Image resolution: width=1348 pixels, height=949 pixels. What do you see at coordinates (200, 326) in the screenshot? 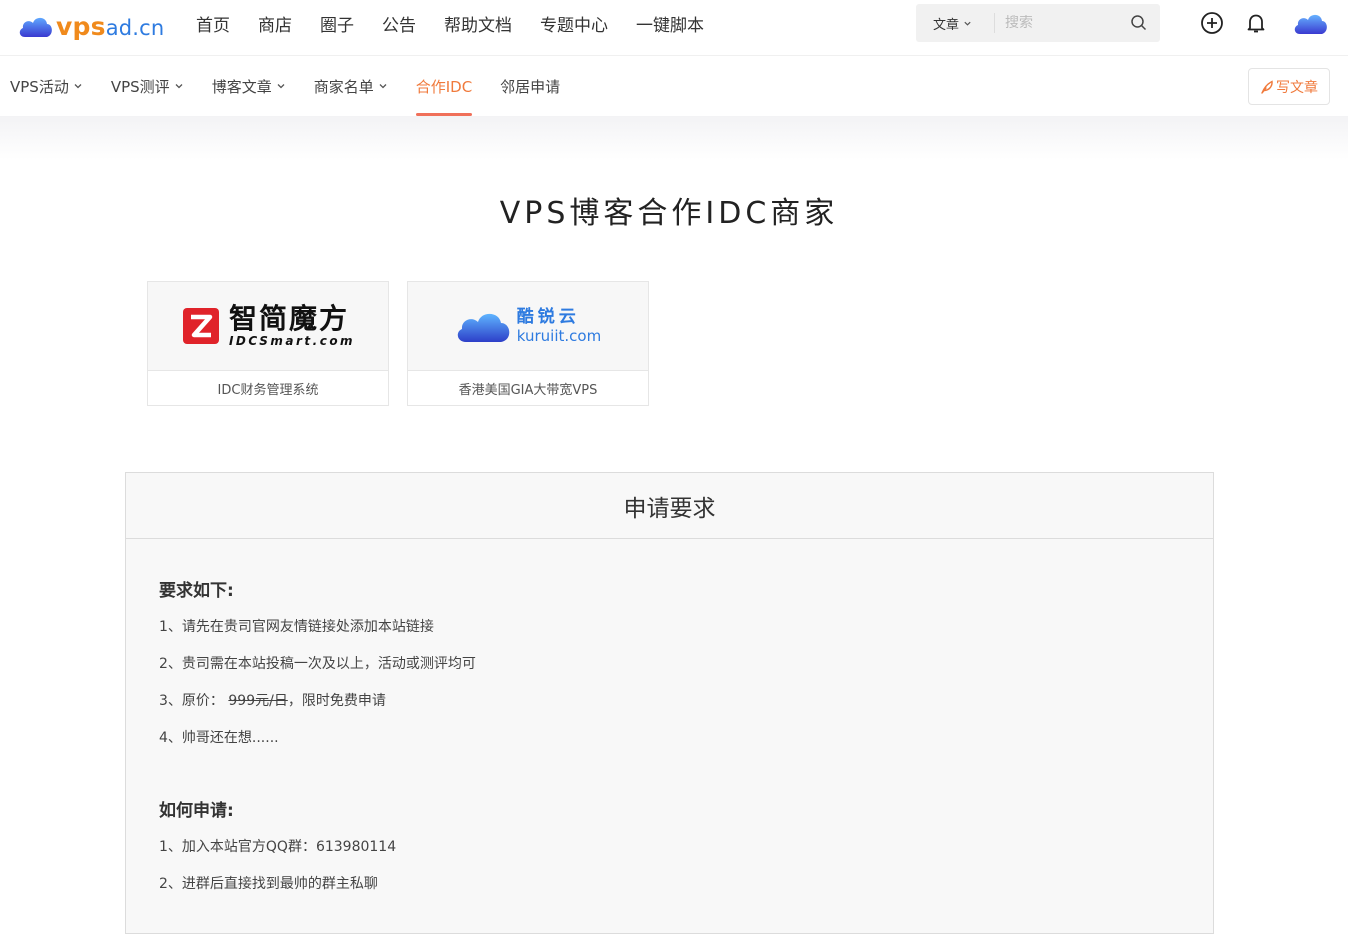
I see `idcsmart-logo-icon` at bounding box center [200, 326].